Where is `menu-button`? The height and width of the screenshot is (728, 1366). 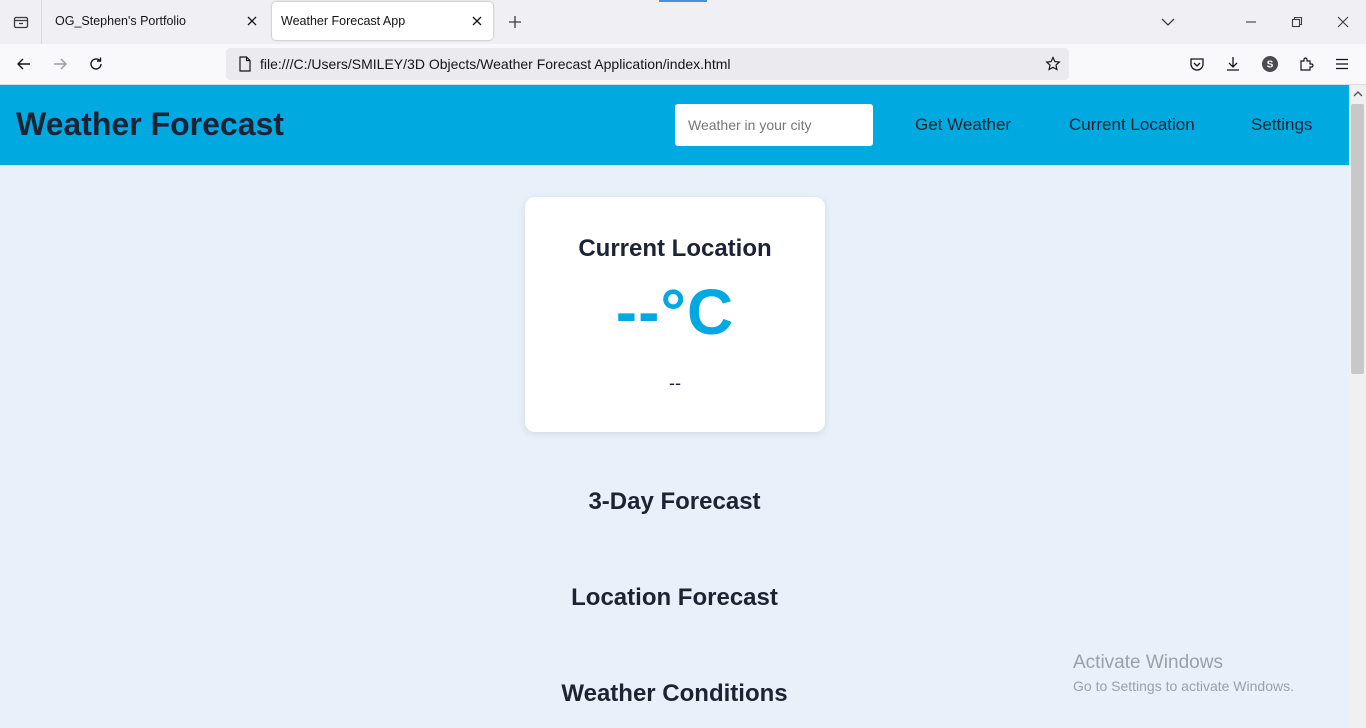 menu-button is located at coordinates (1342, 64).